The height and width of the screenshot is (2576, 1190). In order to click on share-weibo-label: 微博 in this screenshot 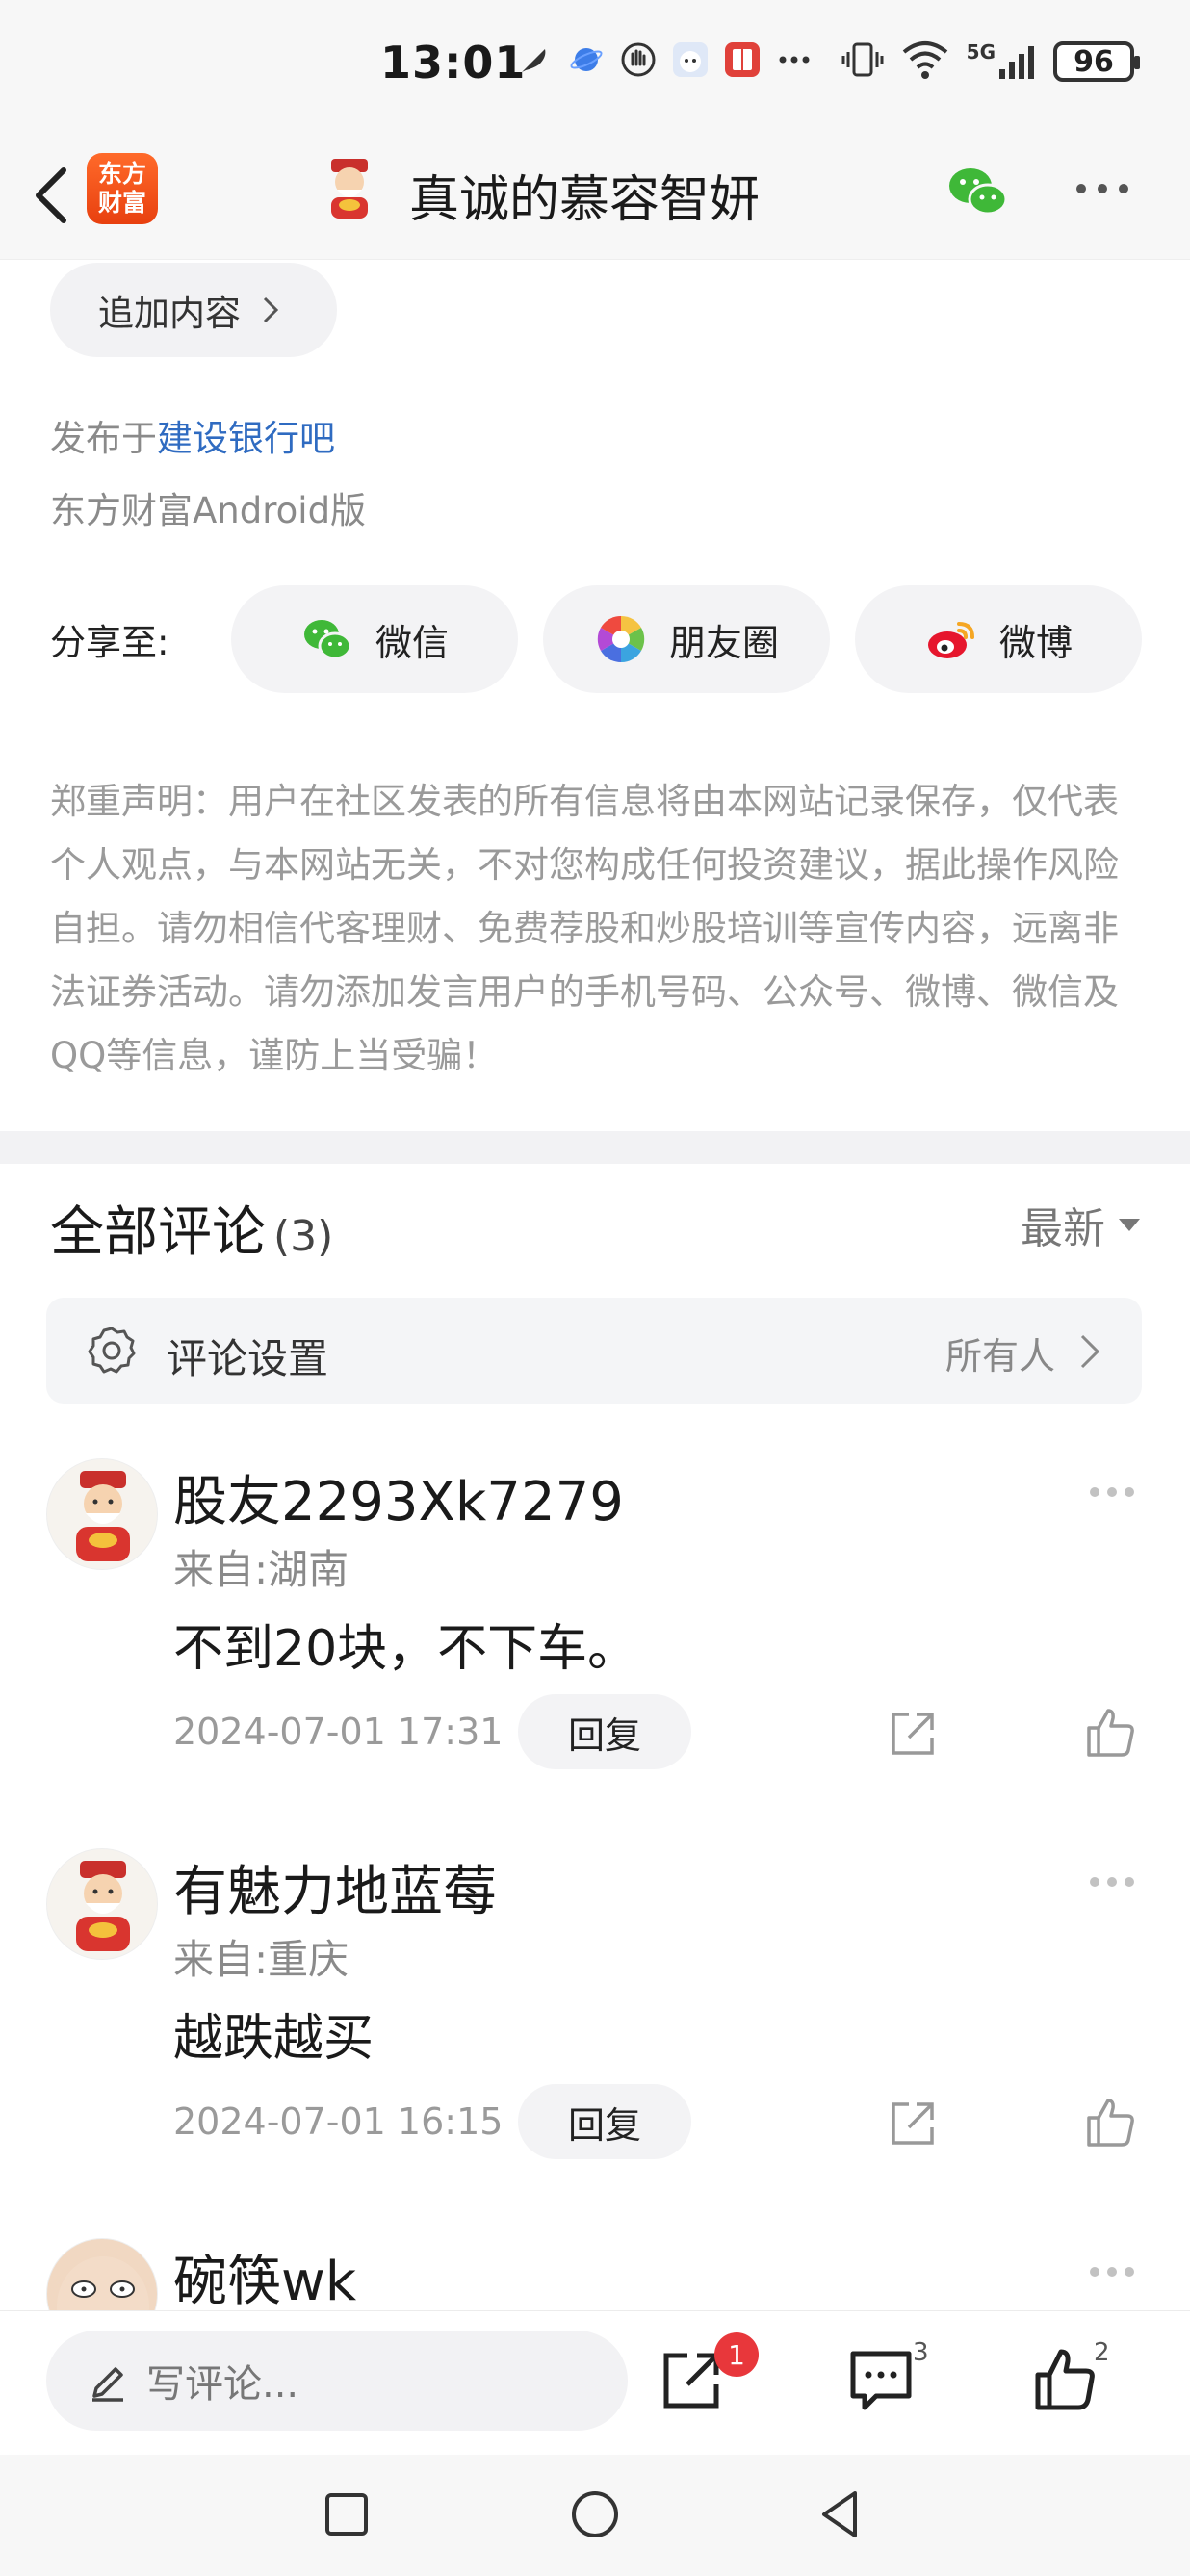, I will do `click(1036, 643)`.